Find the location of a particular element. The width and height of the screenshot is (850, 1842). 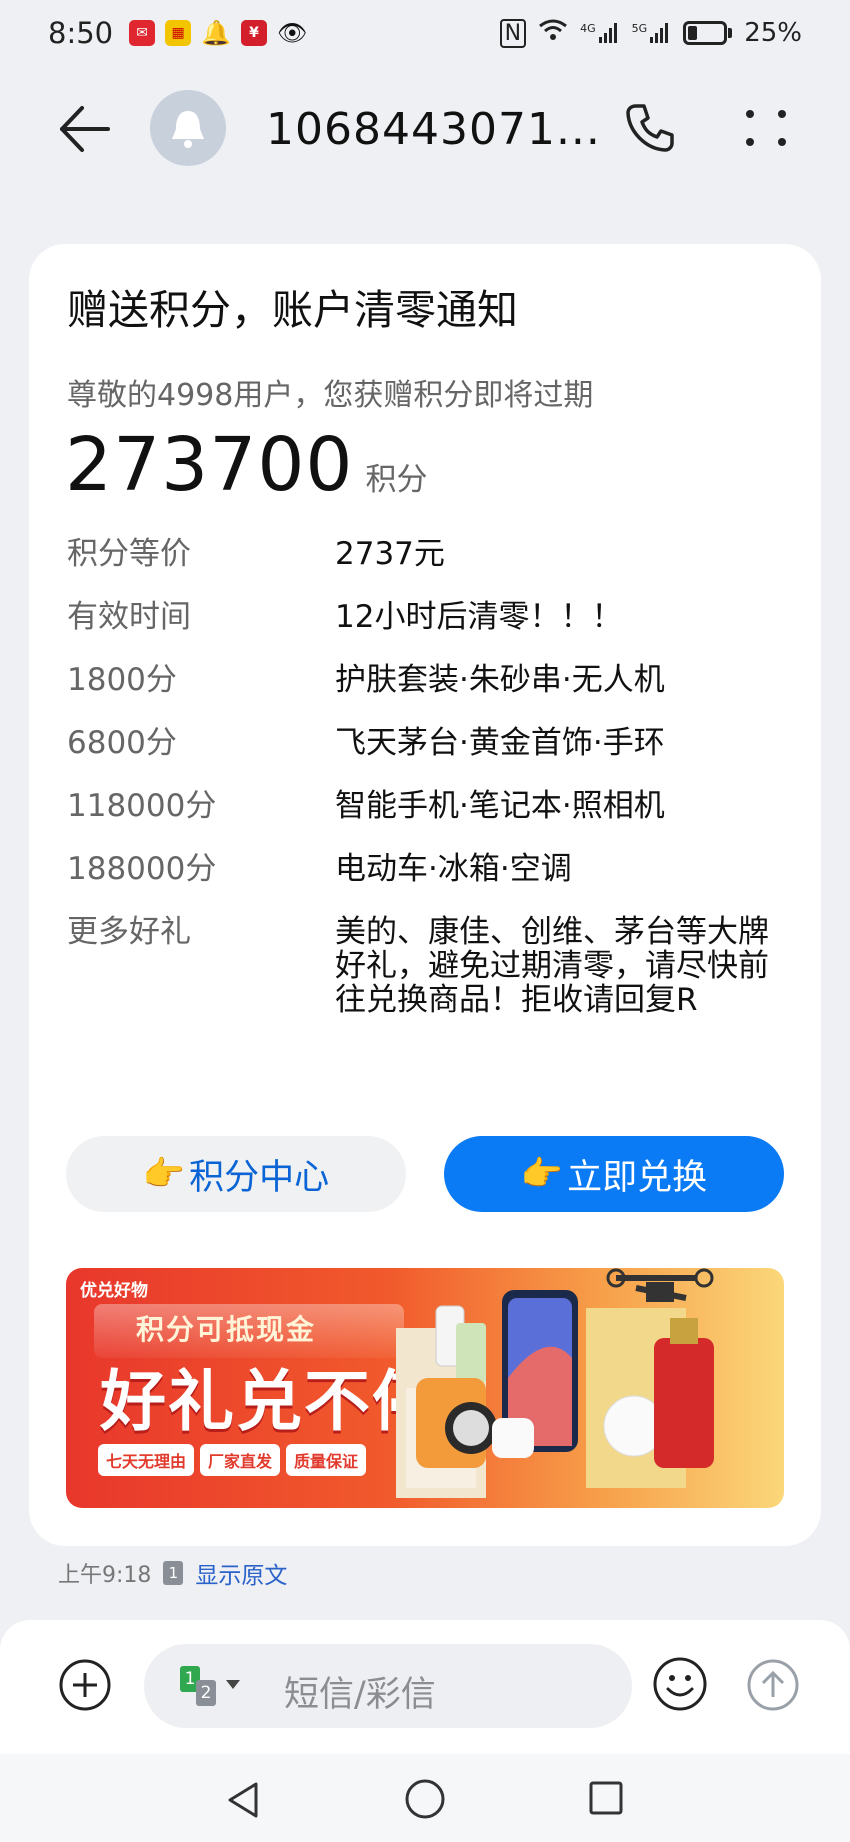

info-row: 积分等价 2737元 is located at coordinates (427, 554).